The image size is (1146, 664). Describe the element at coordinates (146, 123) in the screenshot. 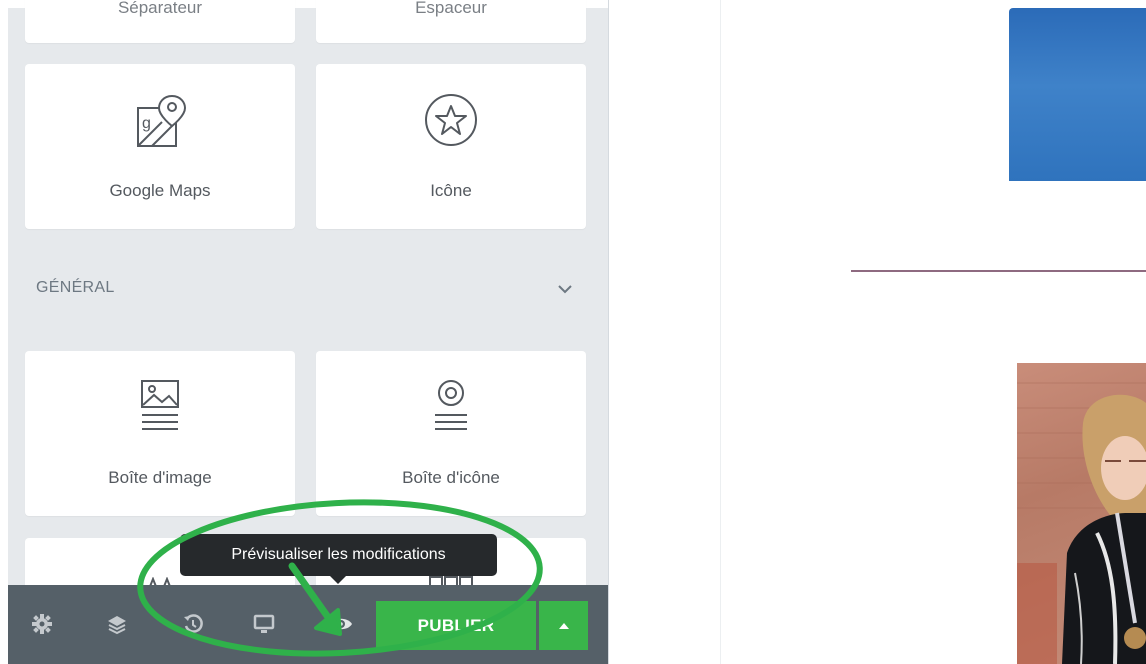

I see `svg-text: g` at that location.